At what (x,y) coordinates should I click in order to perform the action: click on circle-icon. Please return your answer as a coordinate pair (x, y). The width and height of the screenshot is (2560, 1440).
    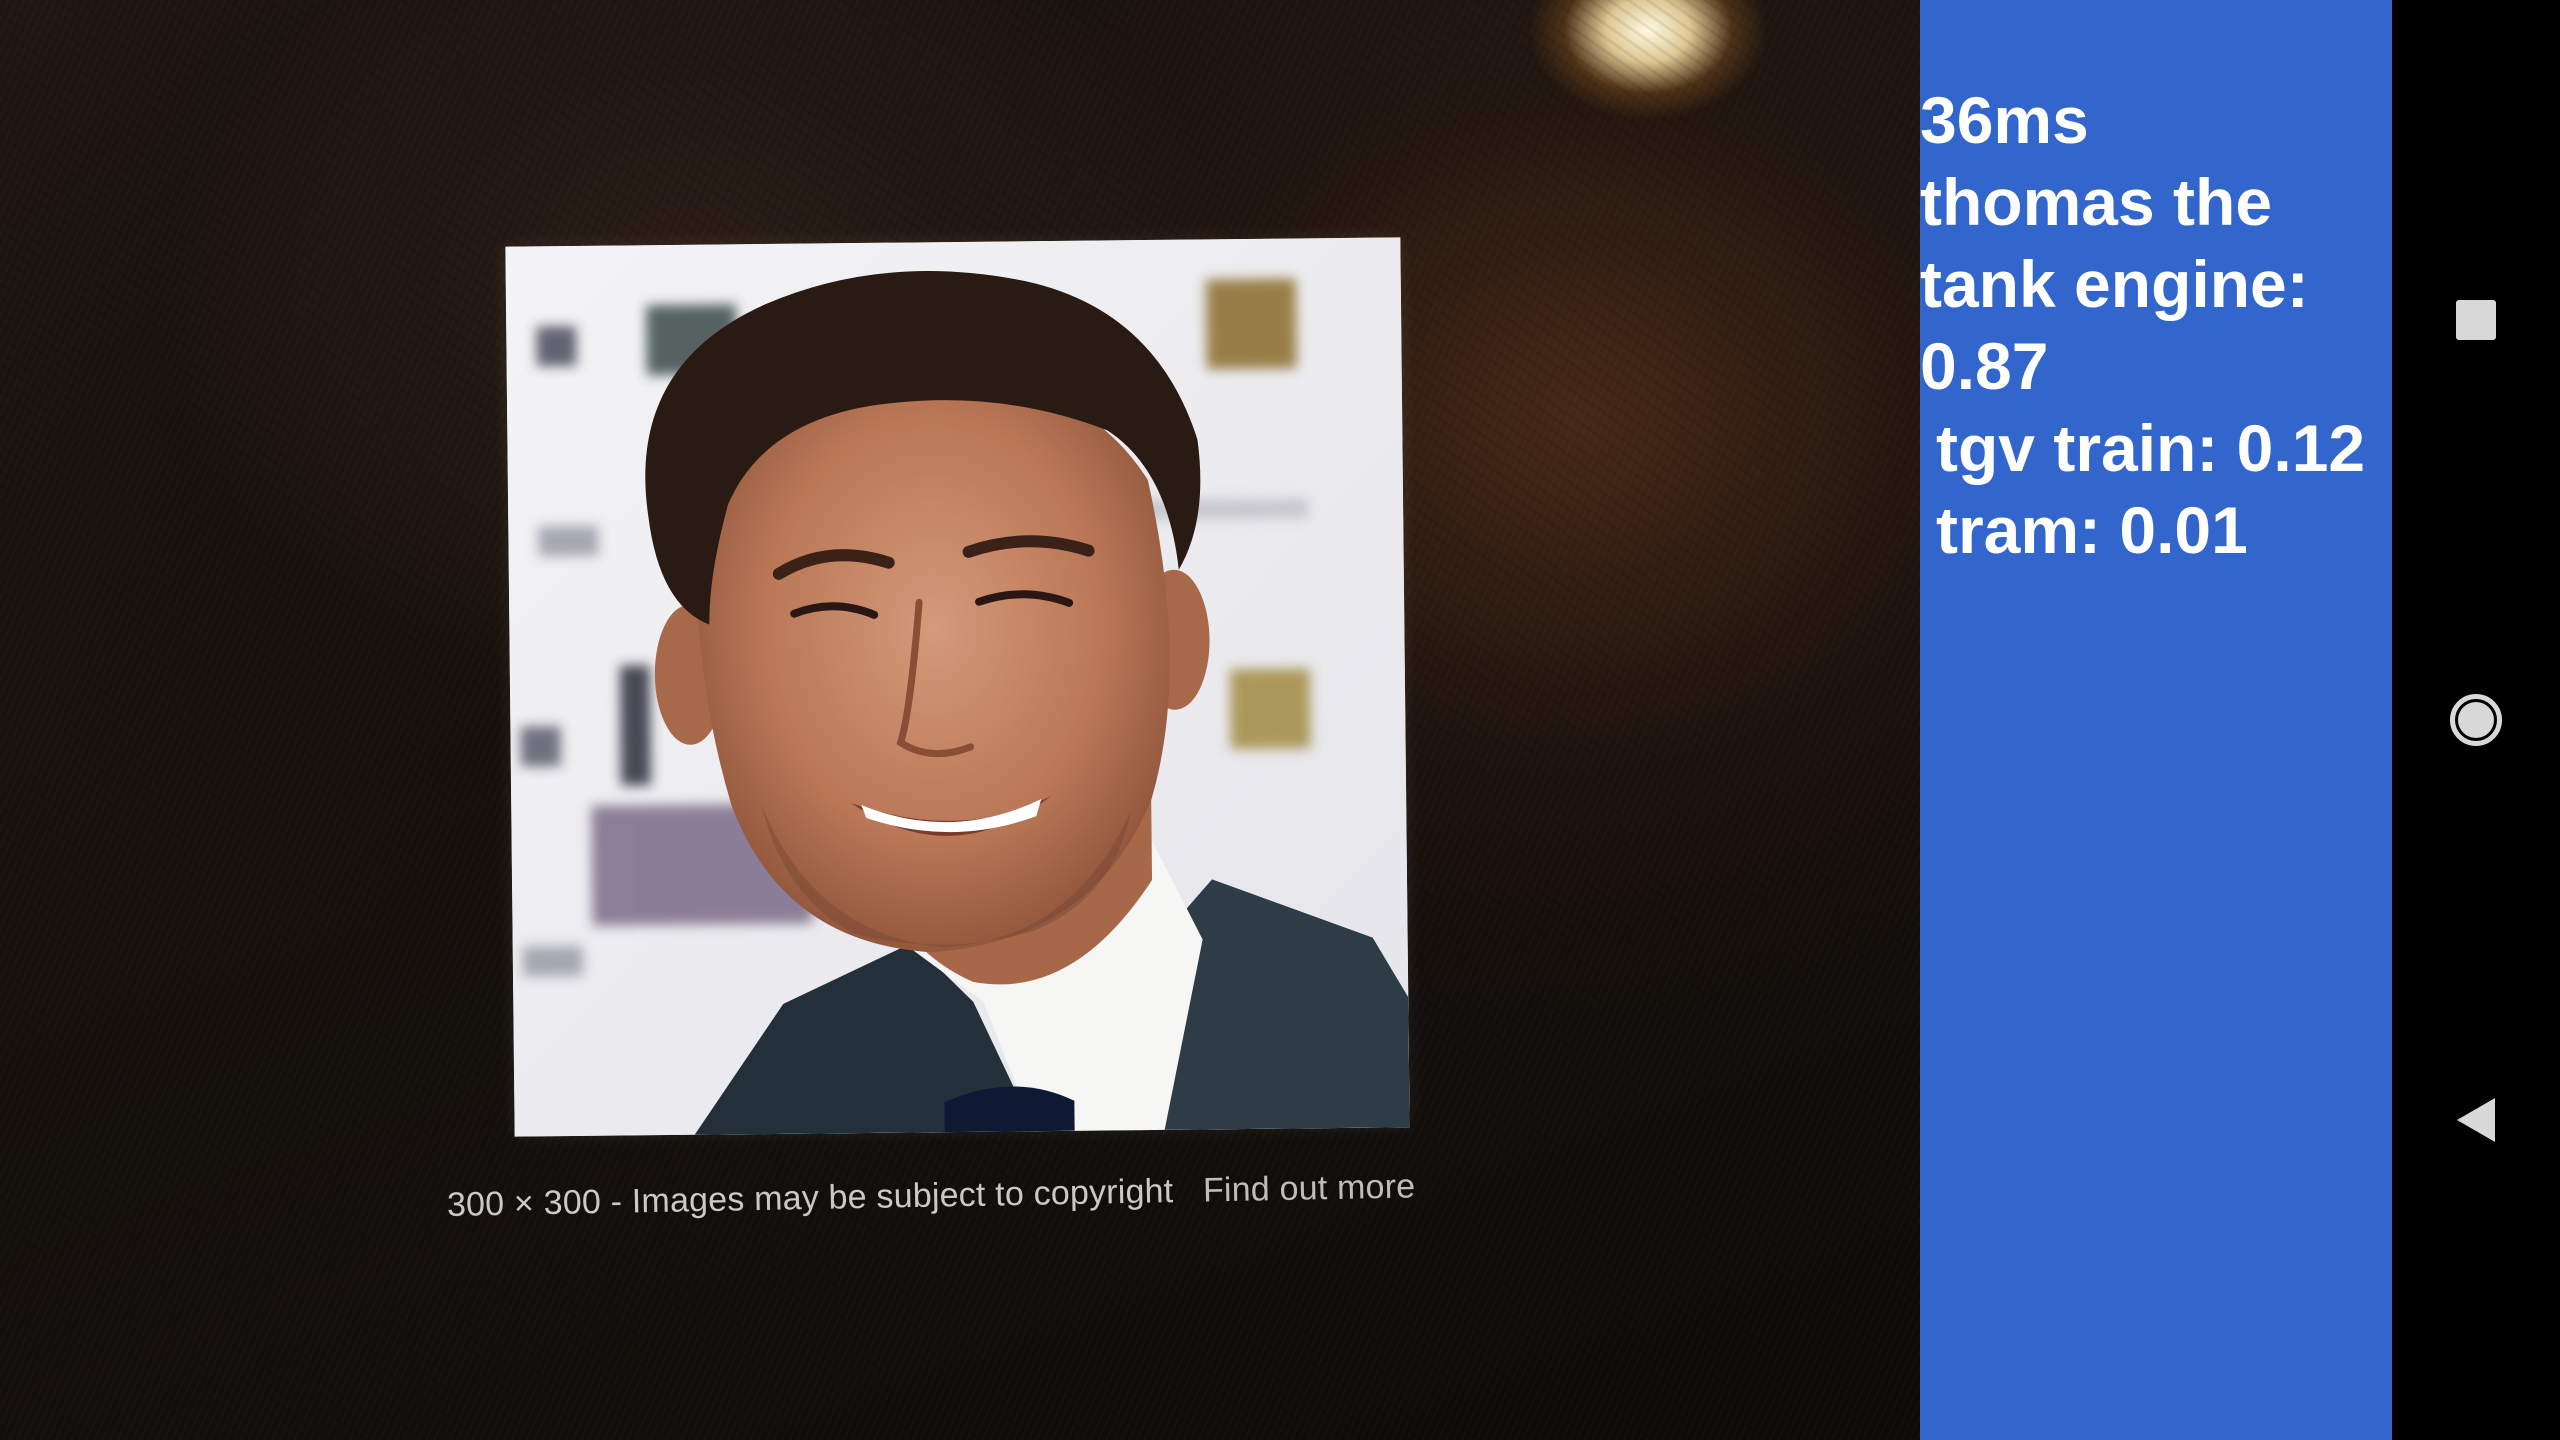
    Looking at the image, I should click on (2476, 720).